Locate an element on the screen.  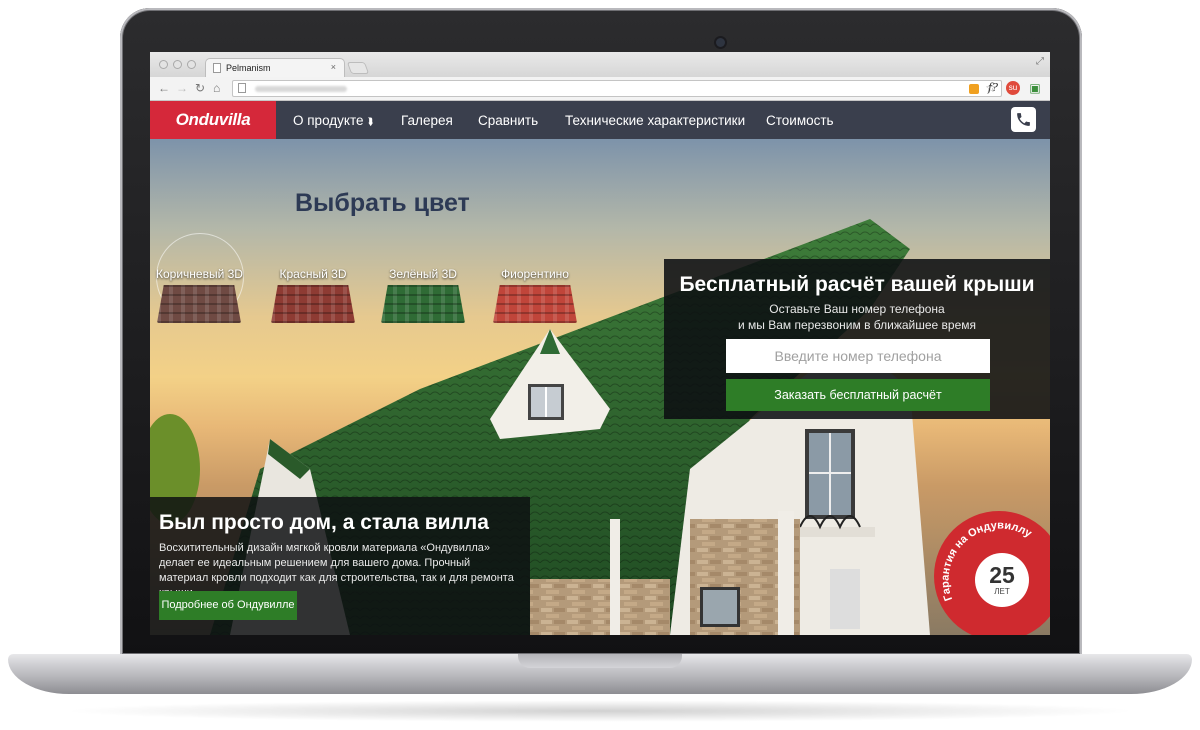
nav-item-price: Стоимость is located at coordinates (800, 120).